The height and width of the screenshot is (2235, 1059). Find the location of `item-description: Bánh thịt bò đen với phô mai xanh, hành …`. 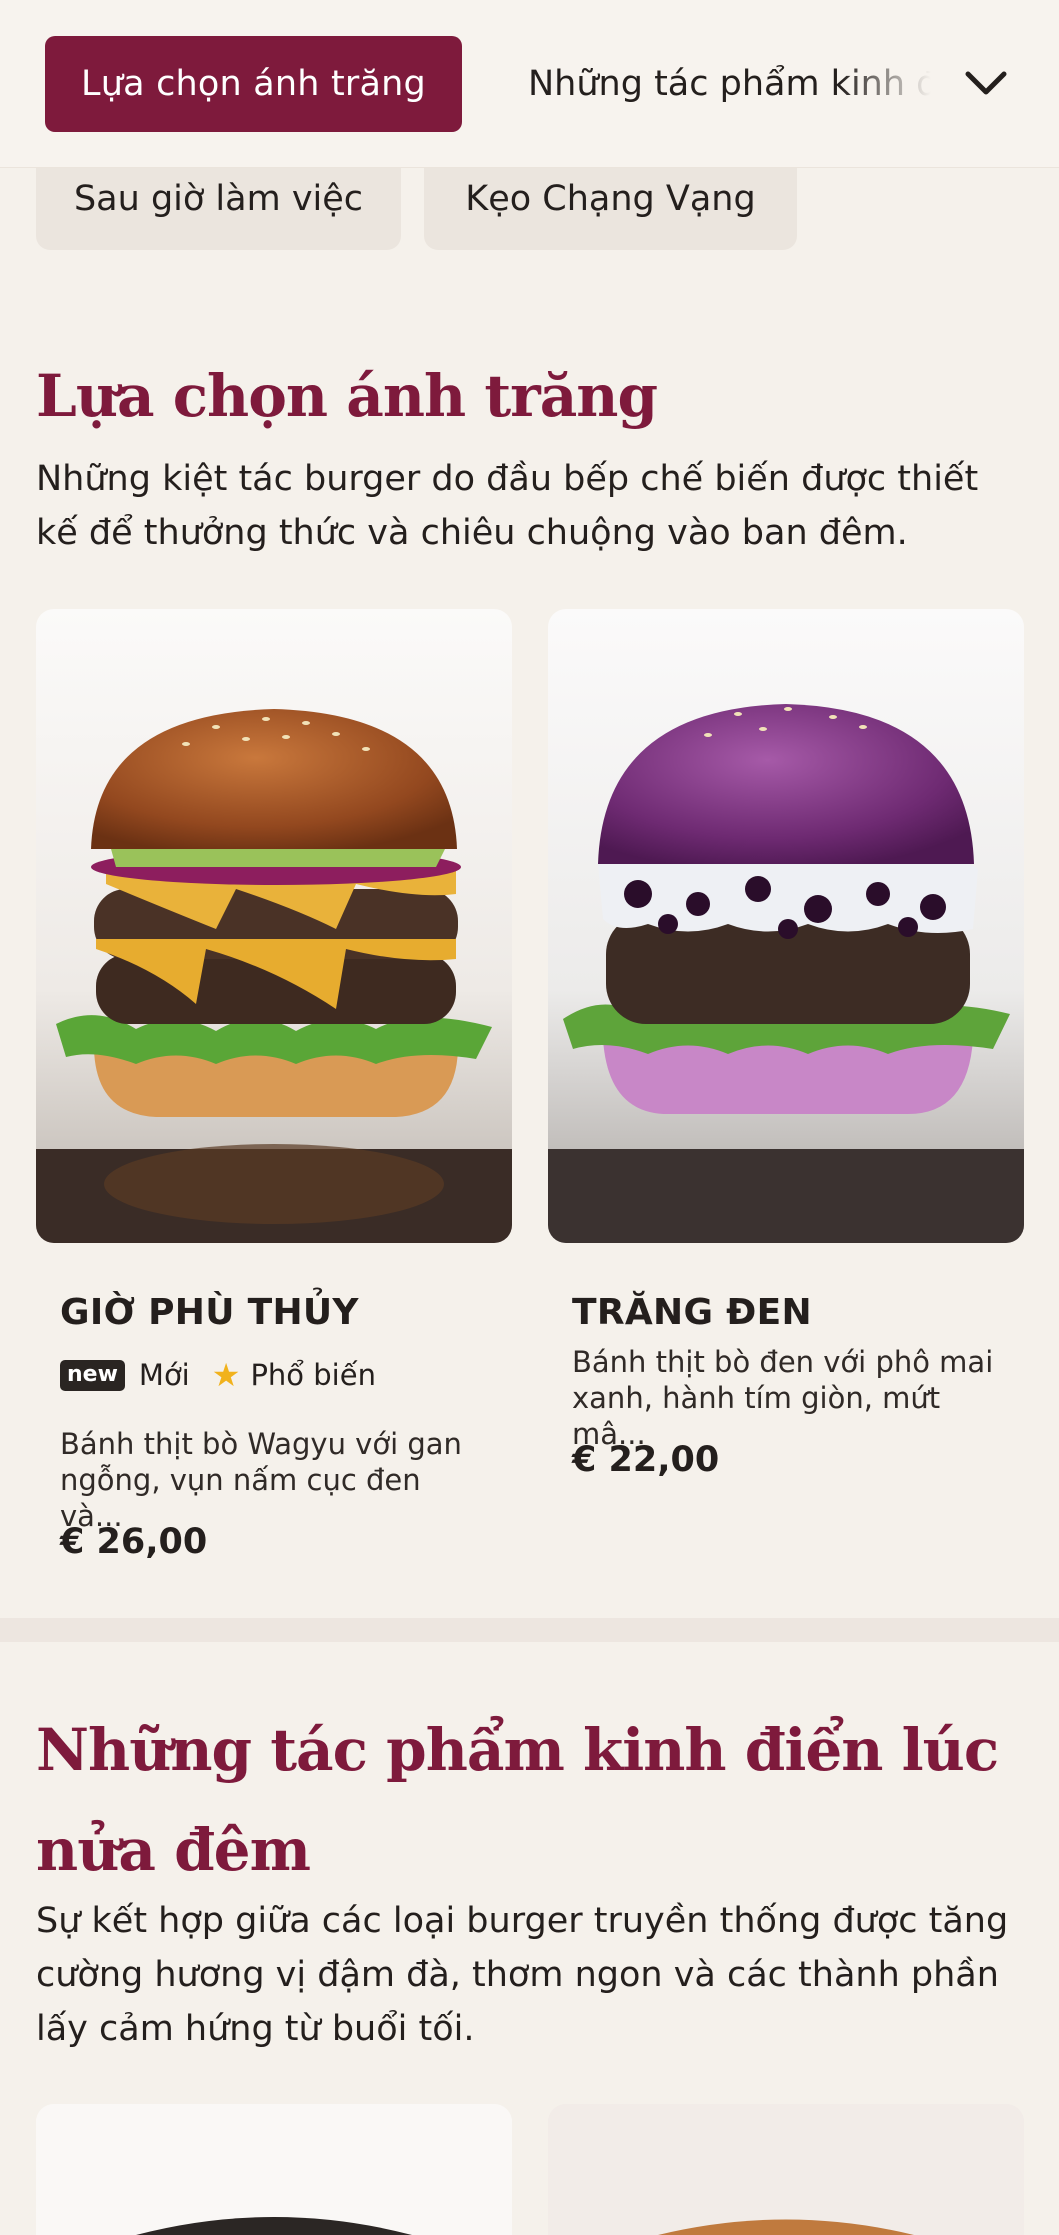

item-description: Bánh thịt bò đen với phô mai xanh, hành … is located at coordinates (783, 1398).